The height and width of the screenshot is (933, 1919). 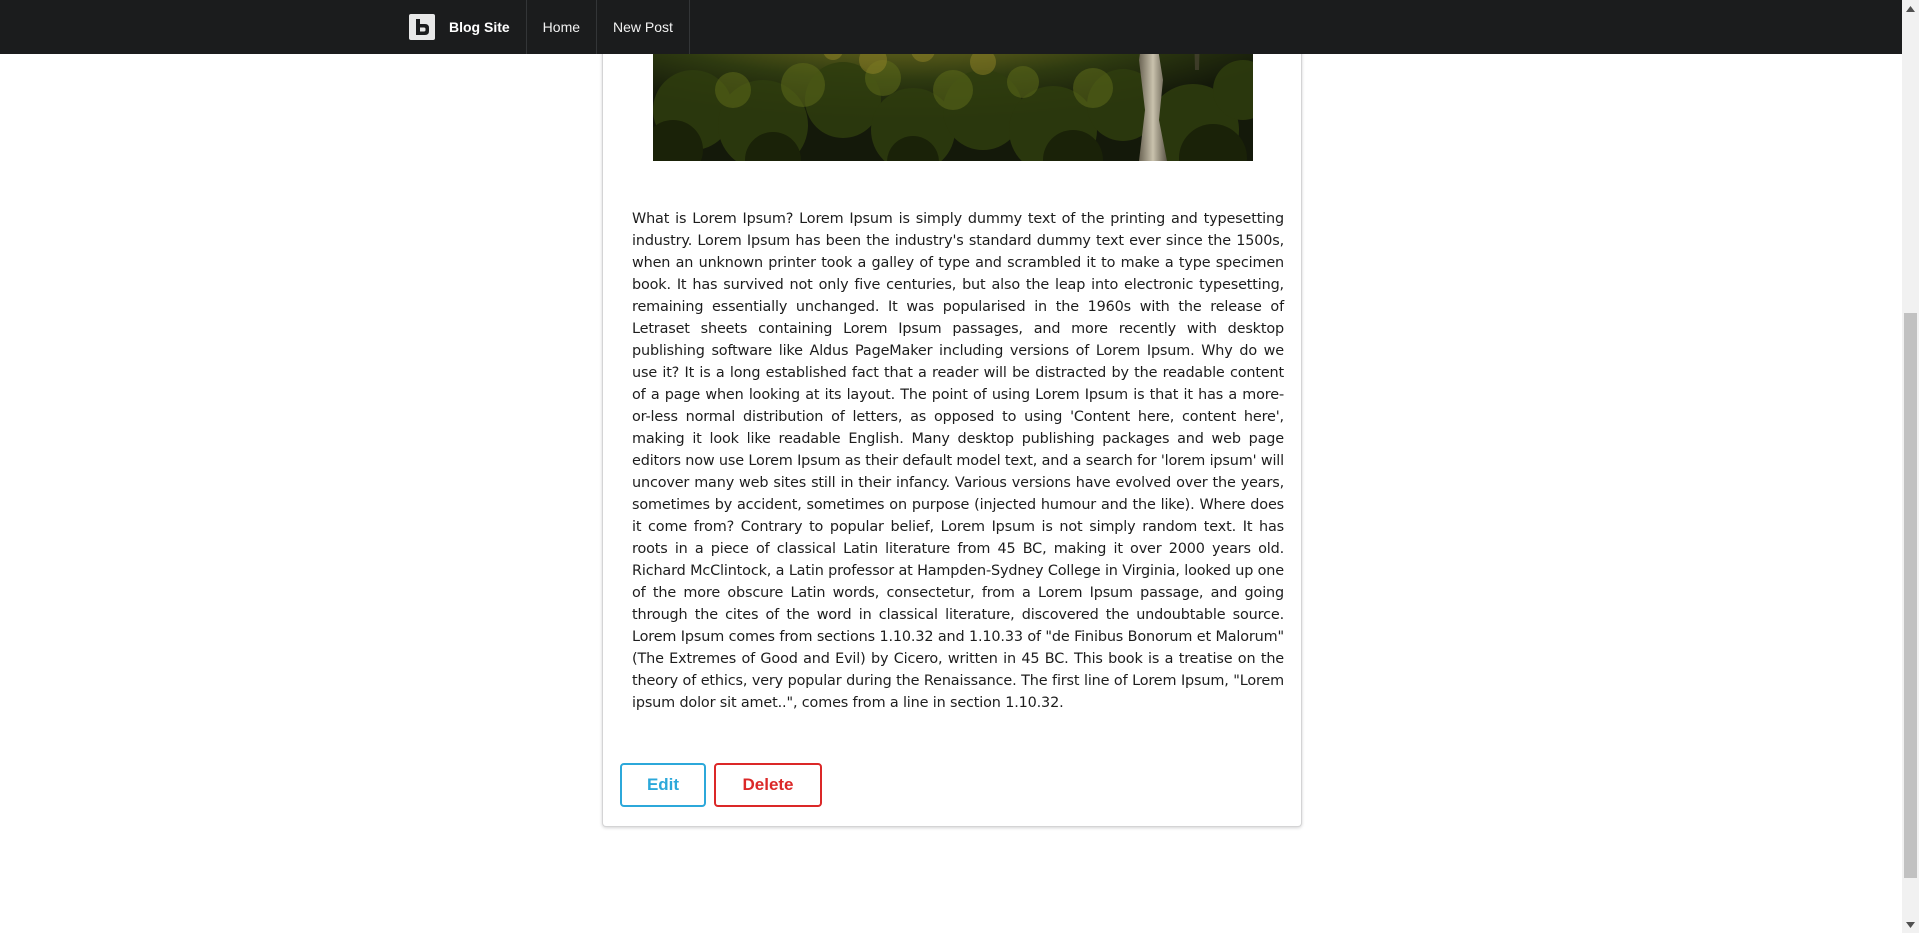 What do you see at coordinates (643, 27) in the screenshot?
I see `nav-item-new-post: New Post` at bounding box center [643, 27].